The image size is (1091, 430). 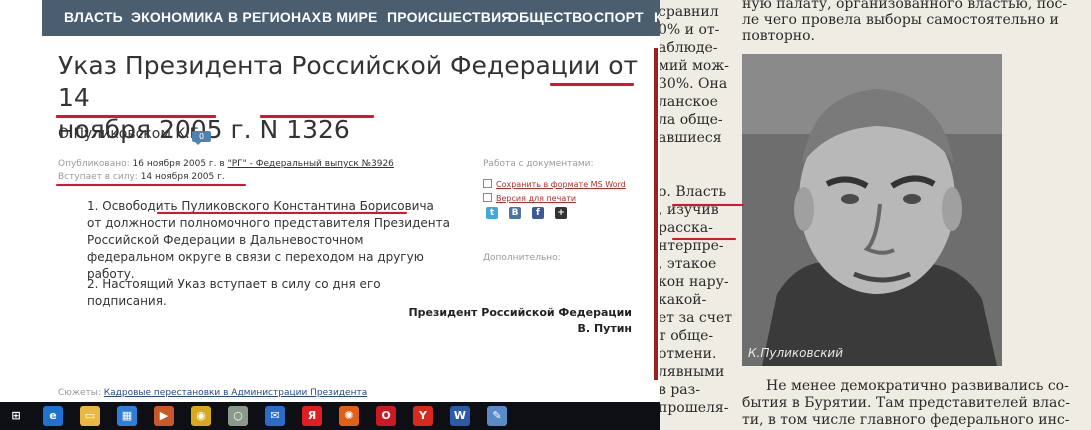 I want to click on newspaper-column-line: отмени., so click(x=688, y=354).